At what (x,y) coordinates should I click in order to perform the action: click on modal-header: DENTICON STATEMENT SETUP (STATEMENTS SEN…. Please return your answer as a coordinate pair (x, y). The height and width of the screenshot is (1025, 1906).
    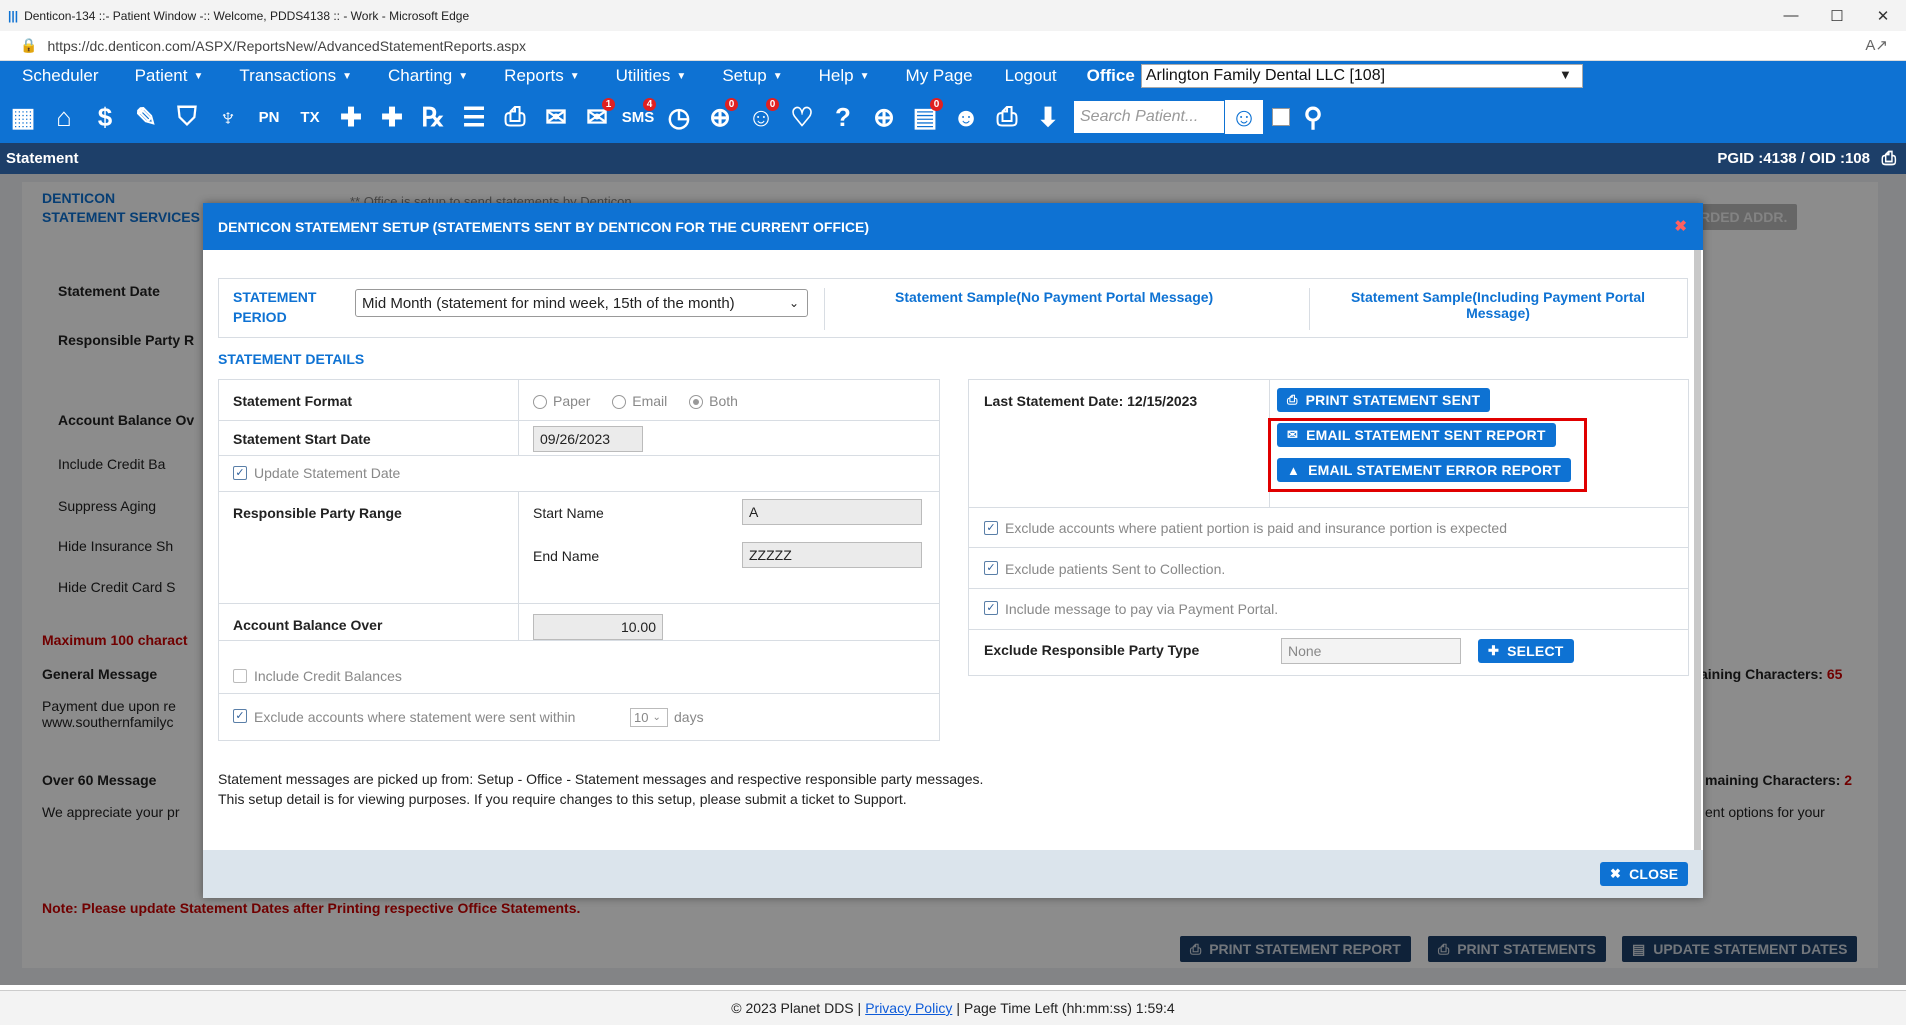
    Looking at the image, I should click on (953, 226).